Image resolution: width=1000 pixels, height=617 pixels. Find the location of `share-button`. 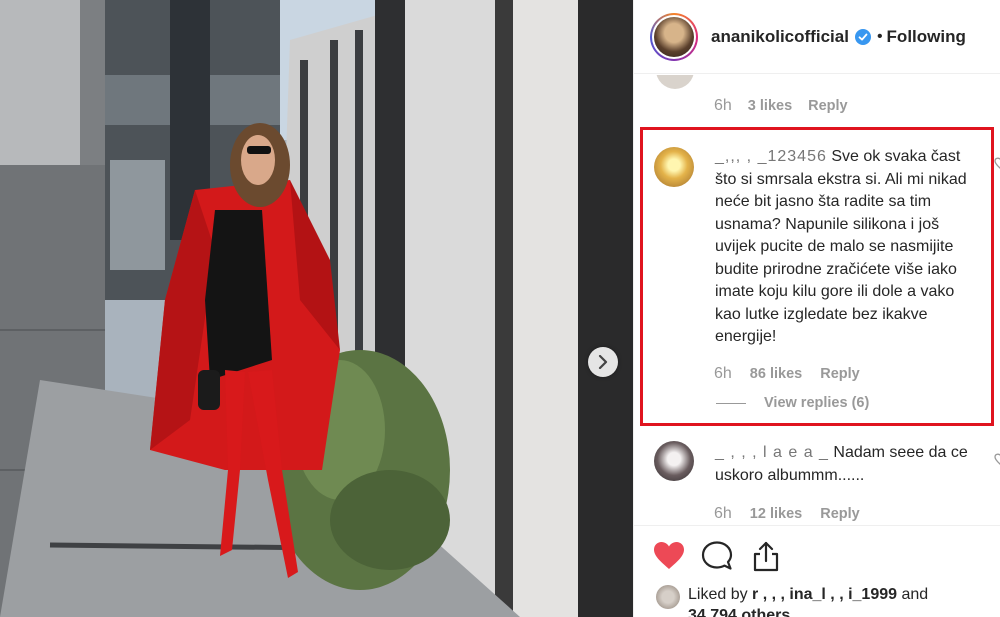

share-button is located at coordinates (766, 556).